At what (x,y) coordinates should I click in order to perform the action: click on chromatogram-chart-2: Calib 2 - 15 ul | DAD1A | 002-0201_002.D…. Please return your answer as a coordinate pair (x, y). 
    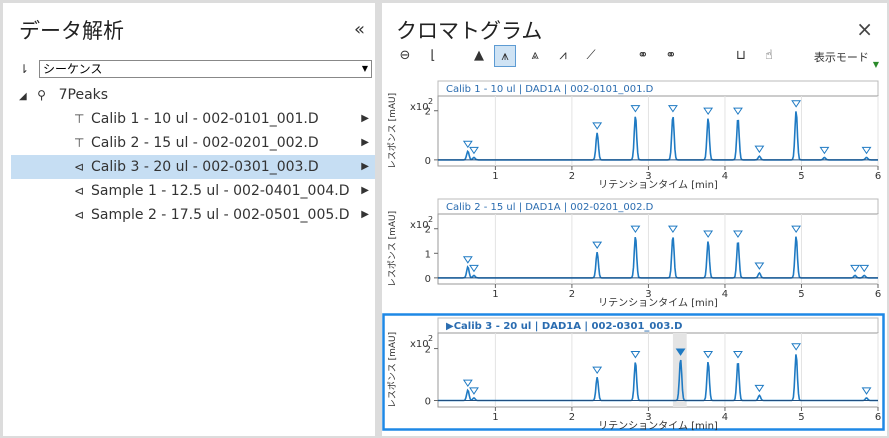
    Looking at the image, I should click on (633, 251).